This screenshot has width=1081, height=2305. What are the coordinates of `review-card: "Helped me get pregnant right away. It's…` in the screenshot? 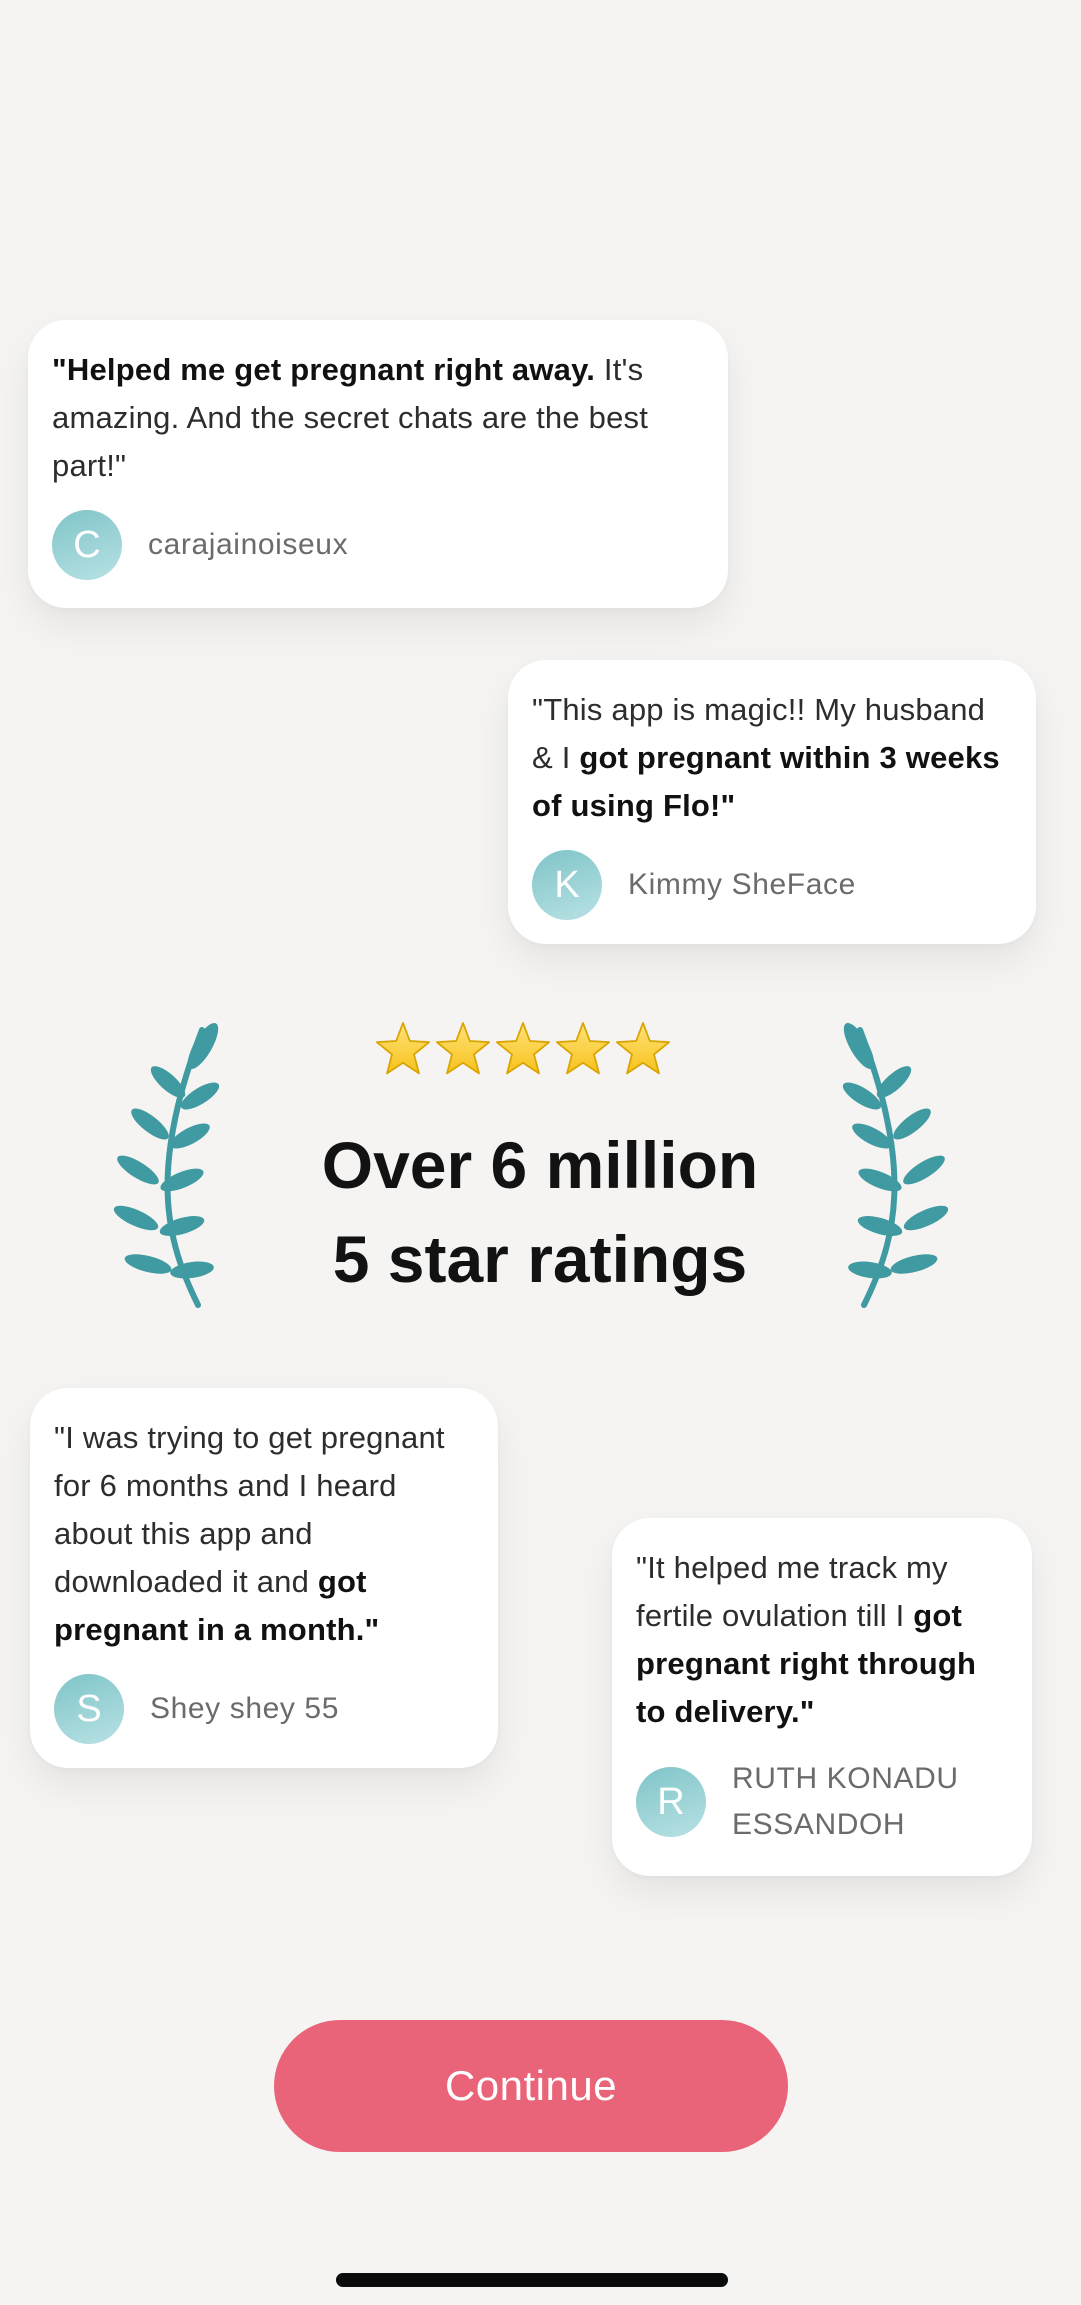 It's located at (378, 464).